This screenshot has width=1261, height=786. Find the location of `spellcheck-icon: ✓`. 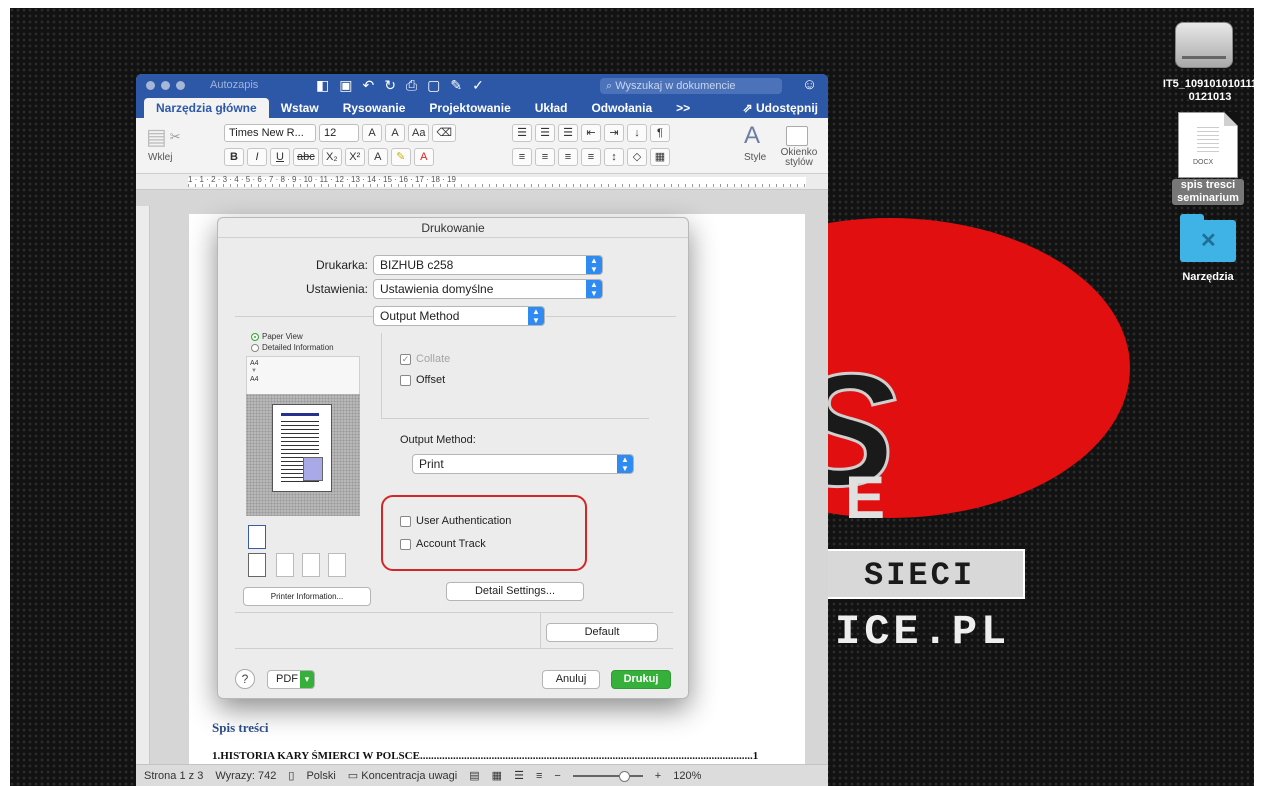

spellcheck-icon: ✓ is located at coordinates (478, 85).